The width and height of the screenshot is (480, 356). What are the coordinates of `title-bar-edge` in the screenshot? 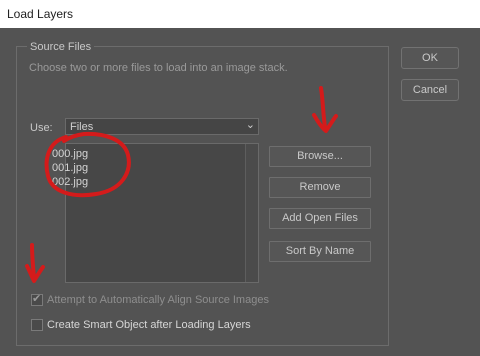 It's located at (474, 14).